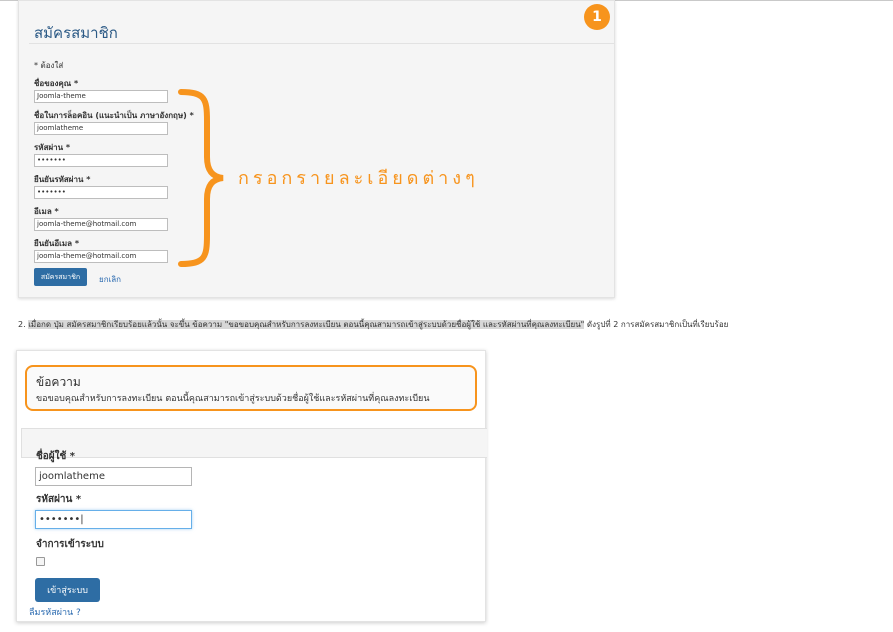 Image resolution: width=893 pixels, height=632 pixels. What do you see at coordinates (101, 128) in the screenshot?
I see `username-input: joomlatheme` at bounding box center [101, 128].